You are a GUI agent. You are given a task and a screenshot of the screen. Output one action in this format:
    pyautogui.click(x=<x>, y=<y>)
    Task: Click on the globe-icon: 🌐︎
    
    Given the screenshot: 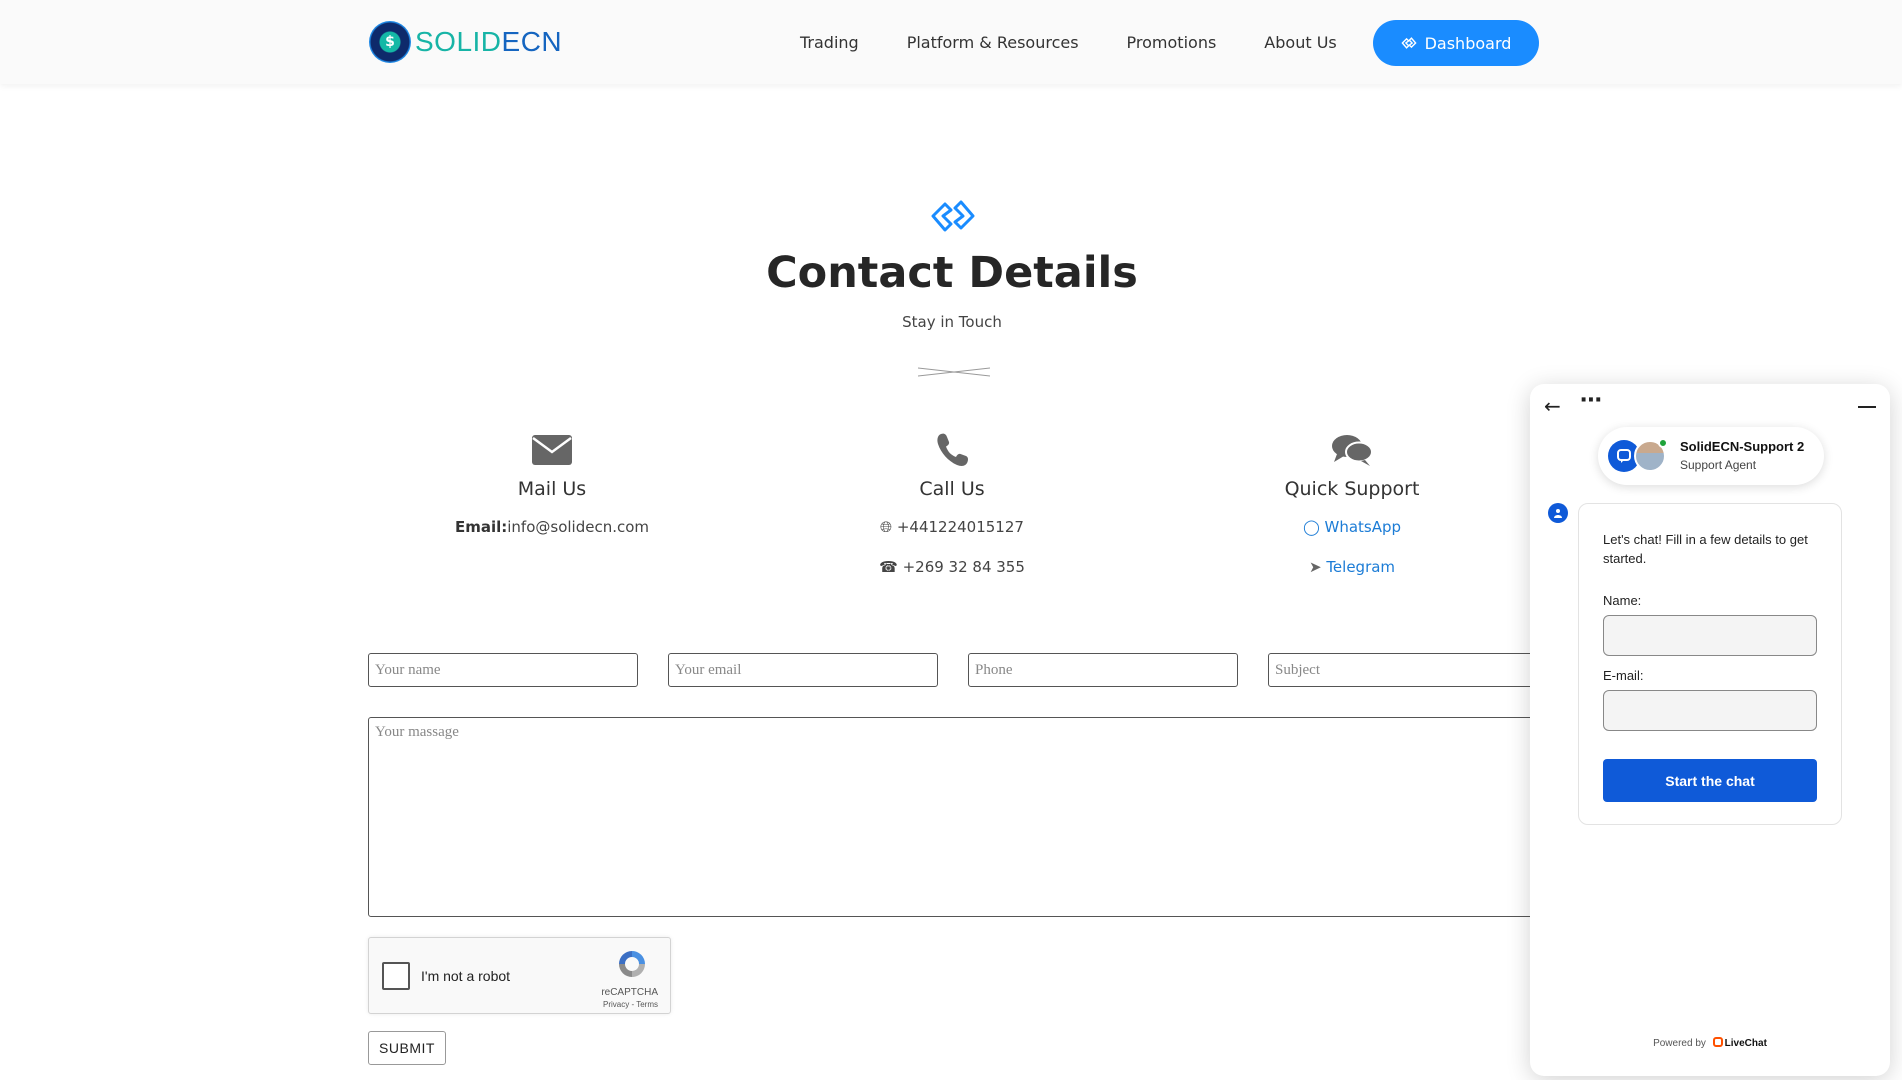 What is the action you would take?
    pyautogui.click(x=886, y=527)
    